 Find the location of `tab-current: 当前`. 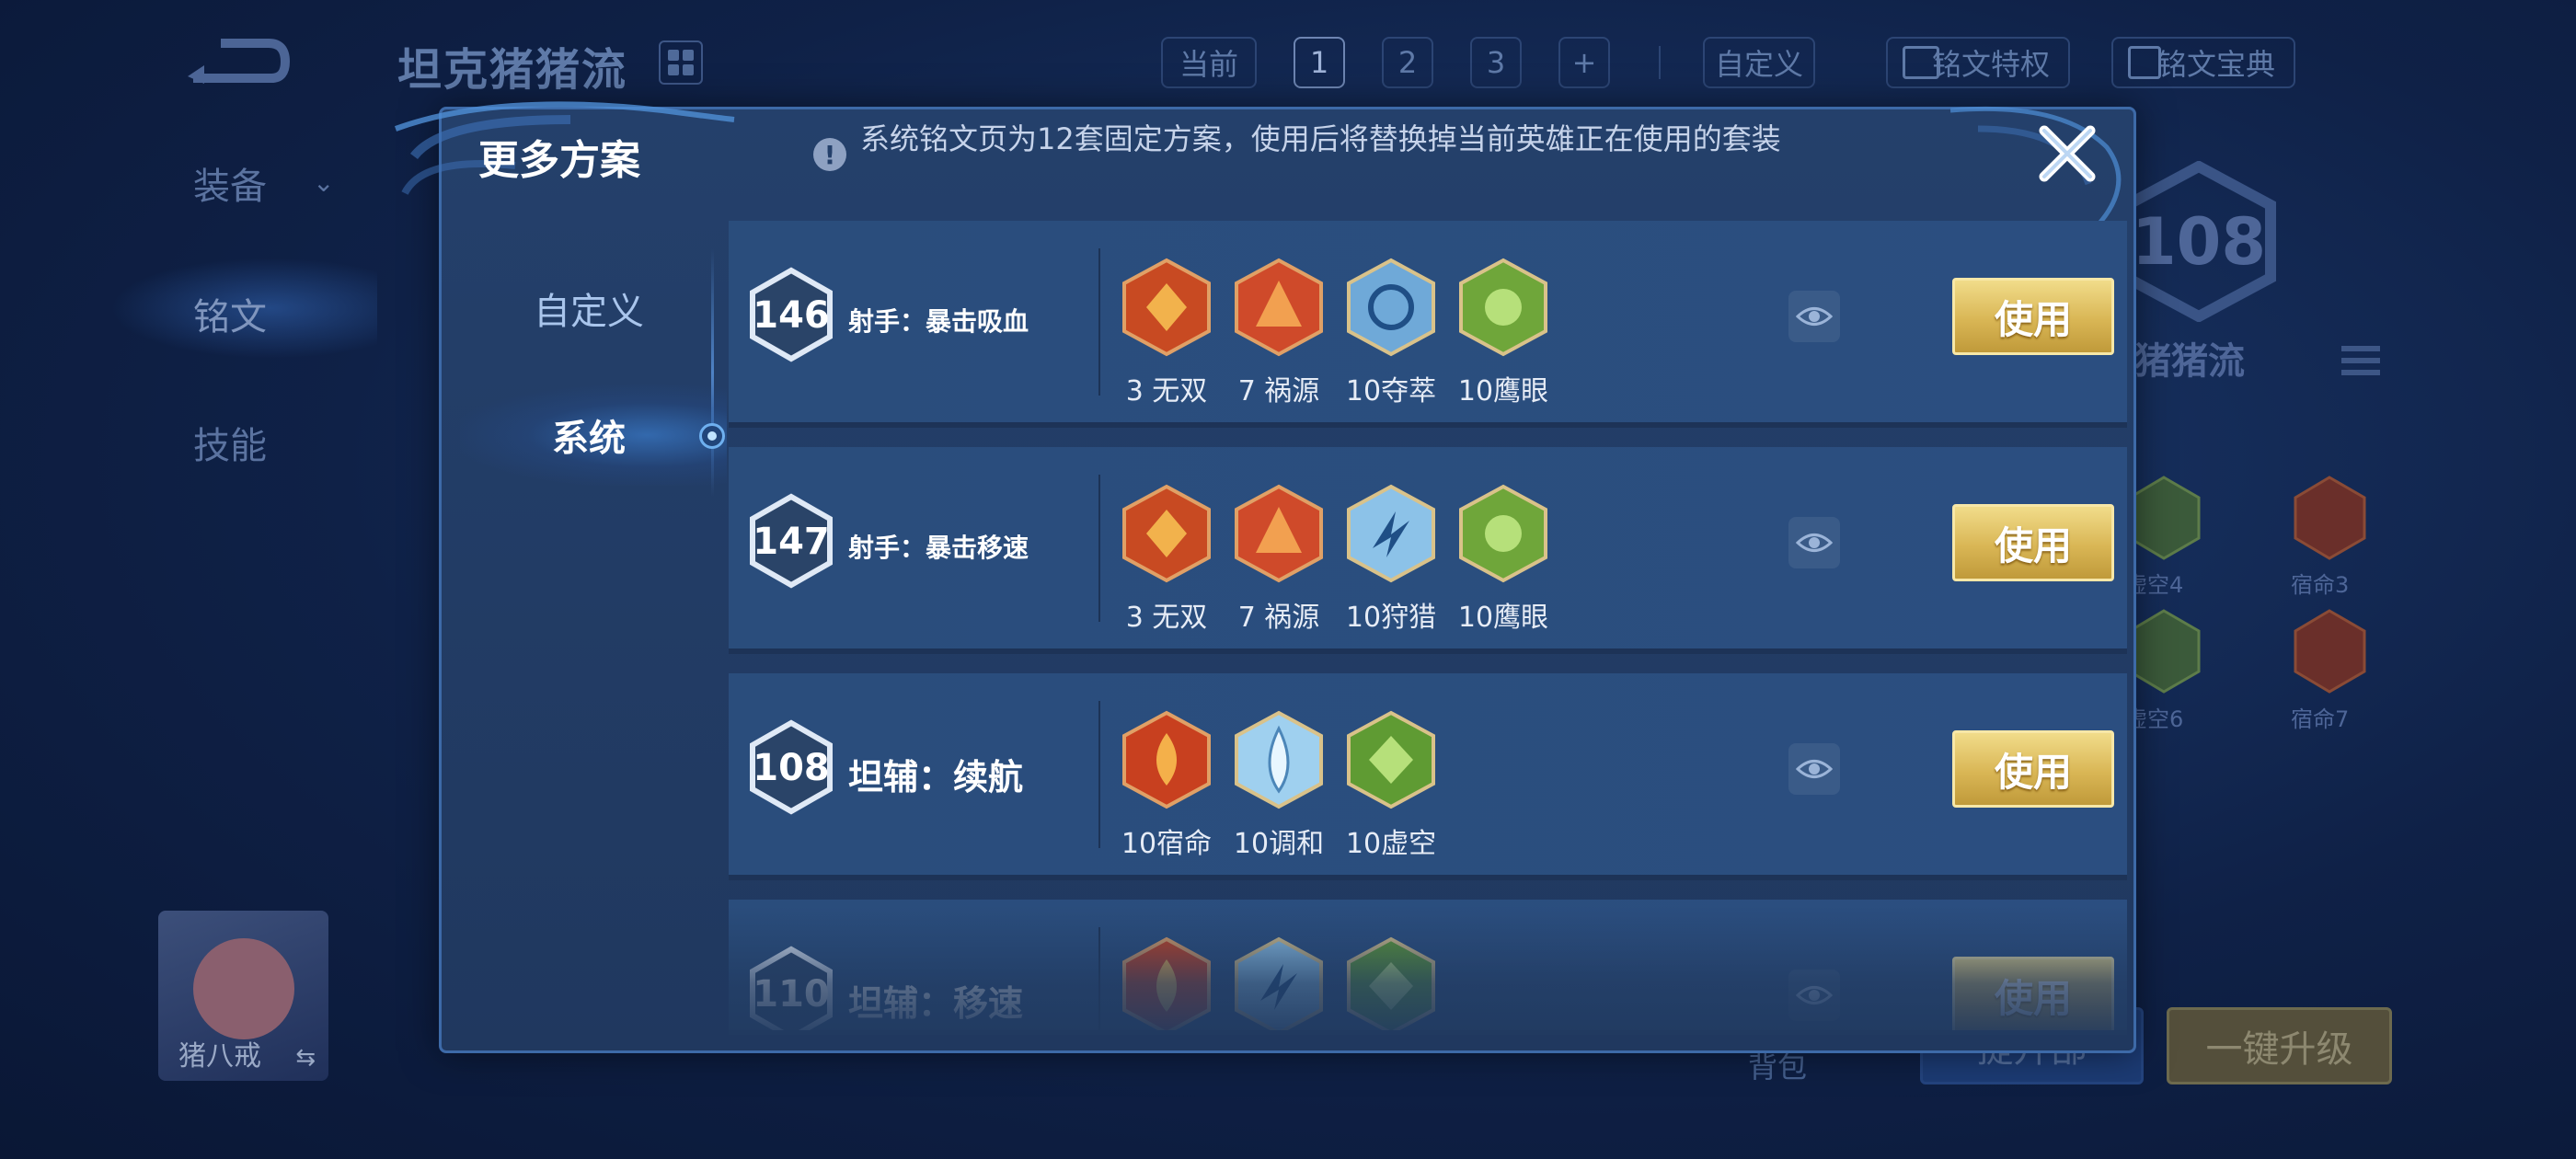

tab-current: 当前 is located at coordinates (1209, 62).